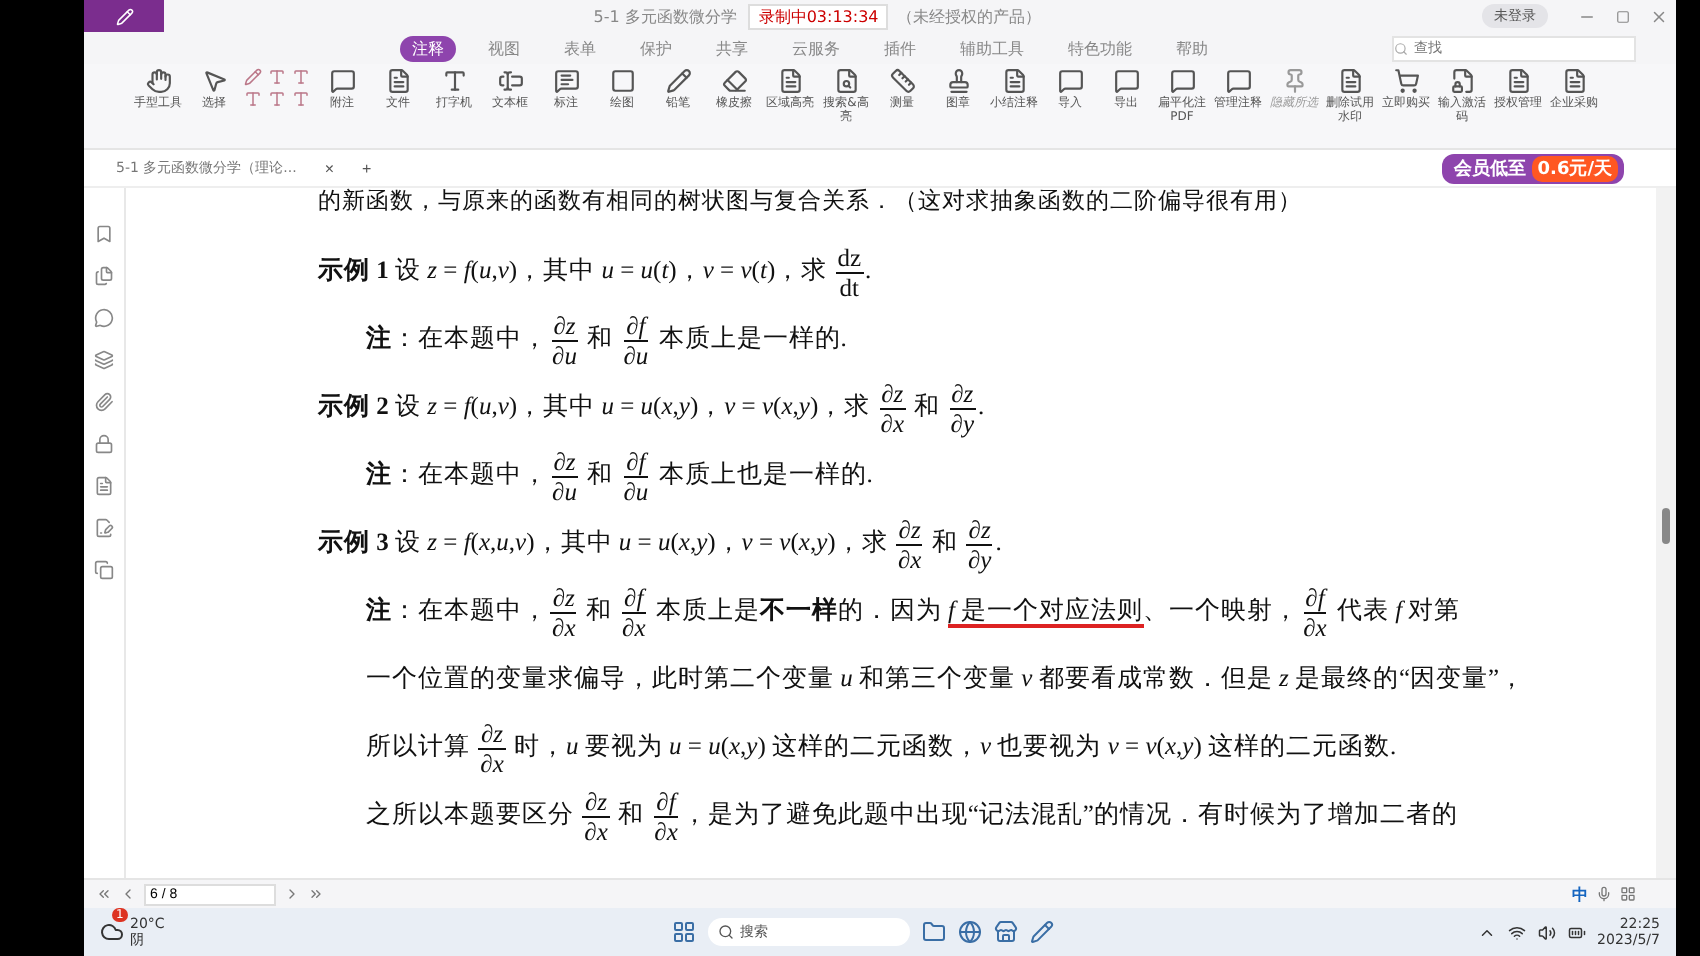 Image resolution: width=1700 pixels, height=956 pixels. What do you see at coordinates (1574, 168) in the screenshot?
I see `promo-price: 0.6元/天` at bounding box center [1574, 168].